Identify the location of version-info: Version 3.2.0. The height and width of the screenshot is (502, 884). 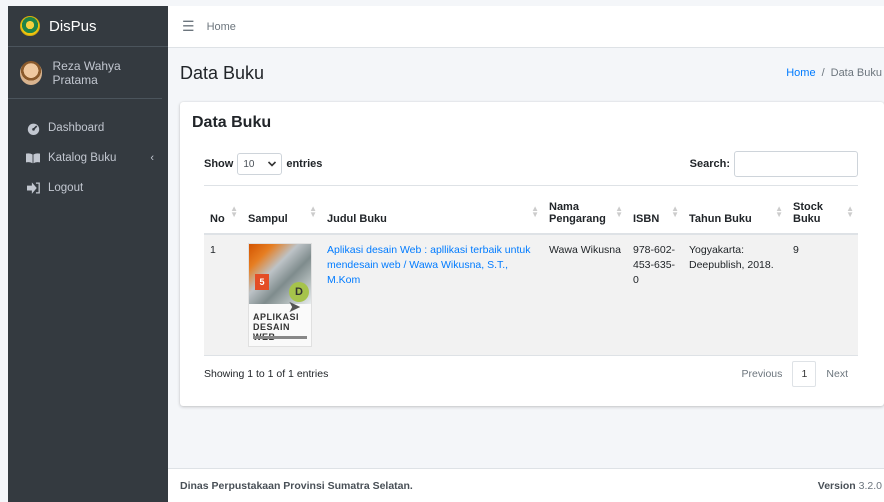
(850, 486).